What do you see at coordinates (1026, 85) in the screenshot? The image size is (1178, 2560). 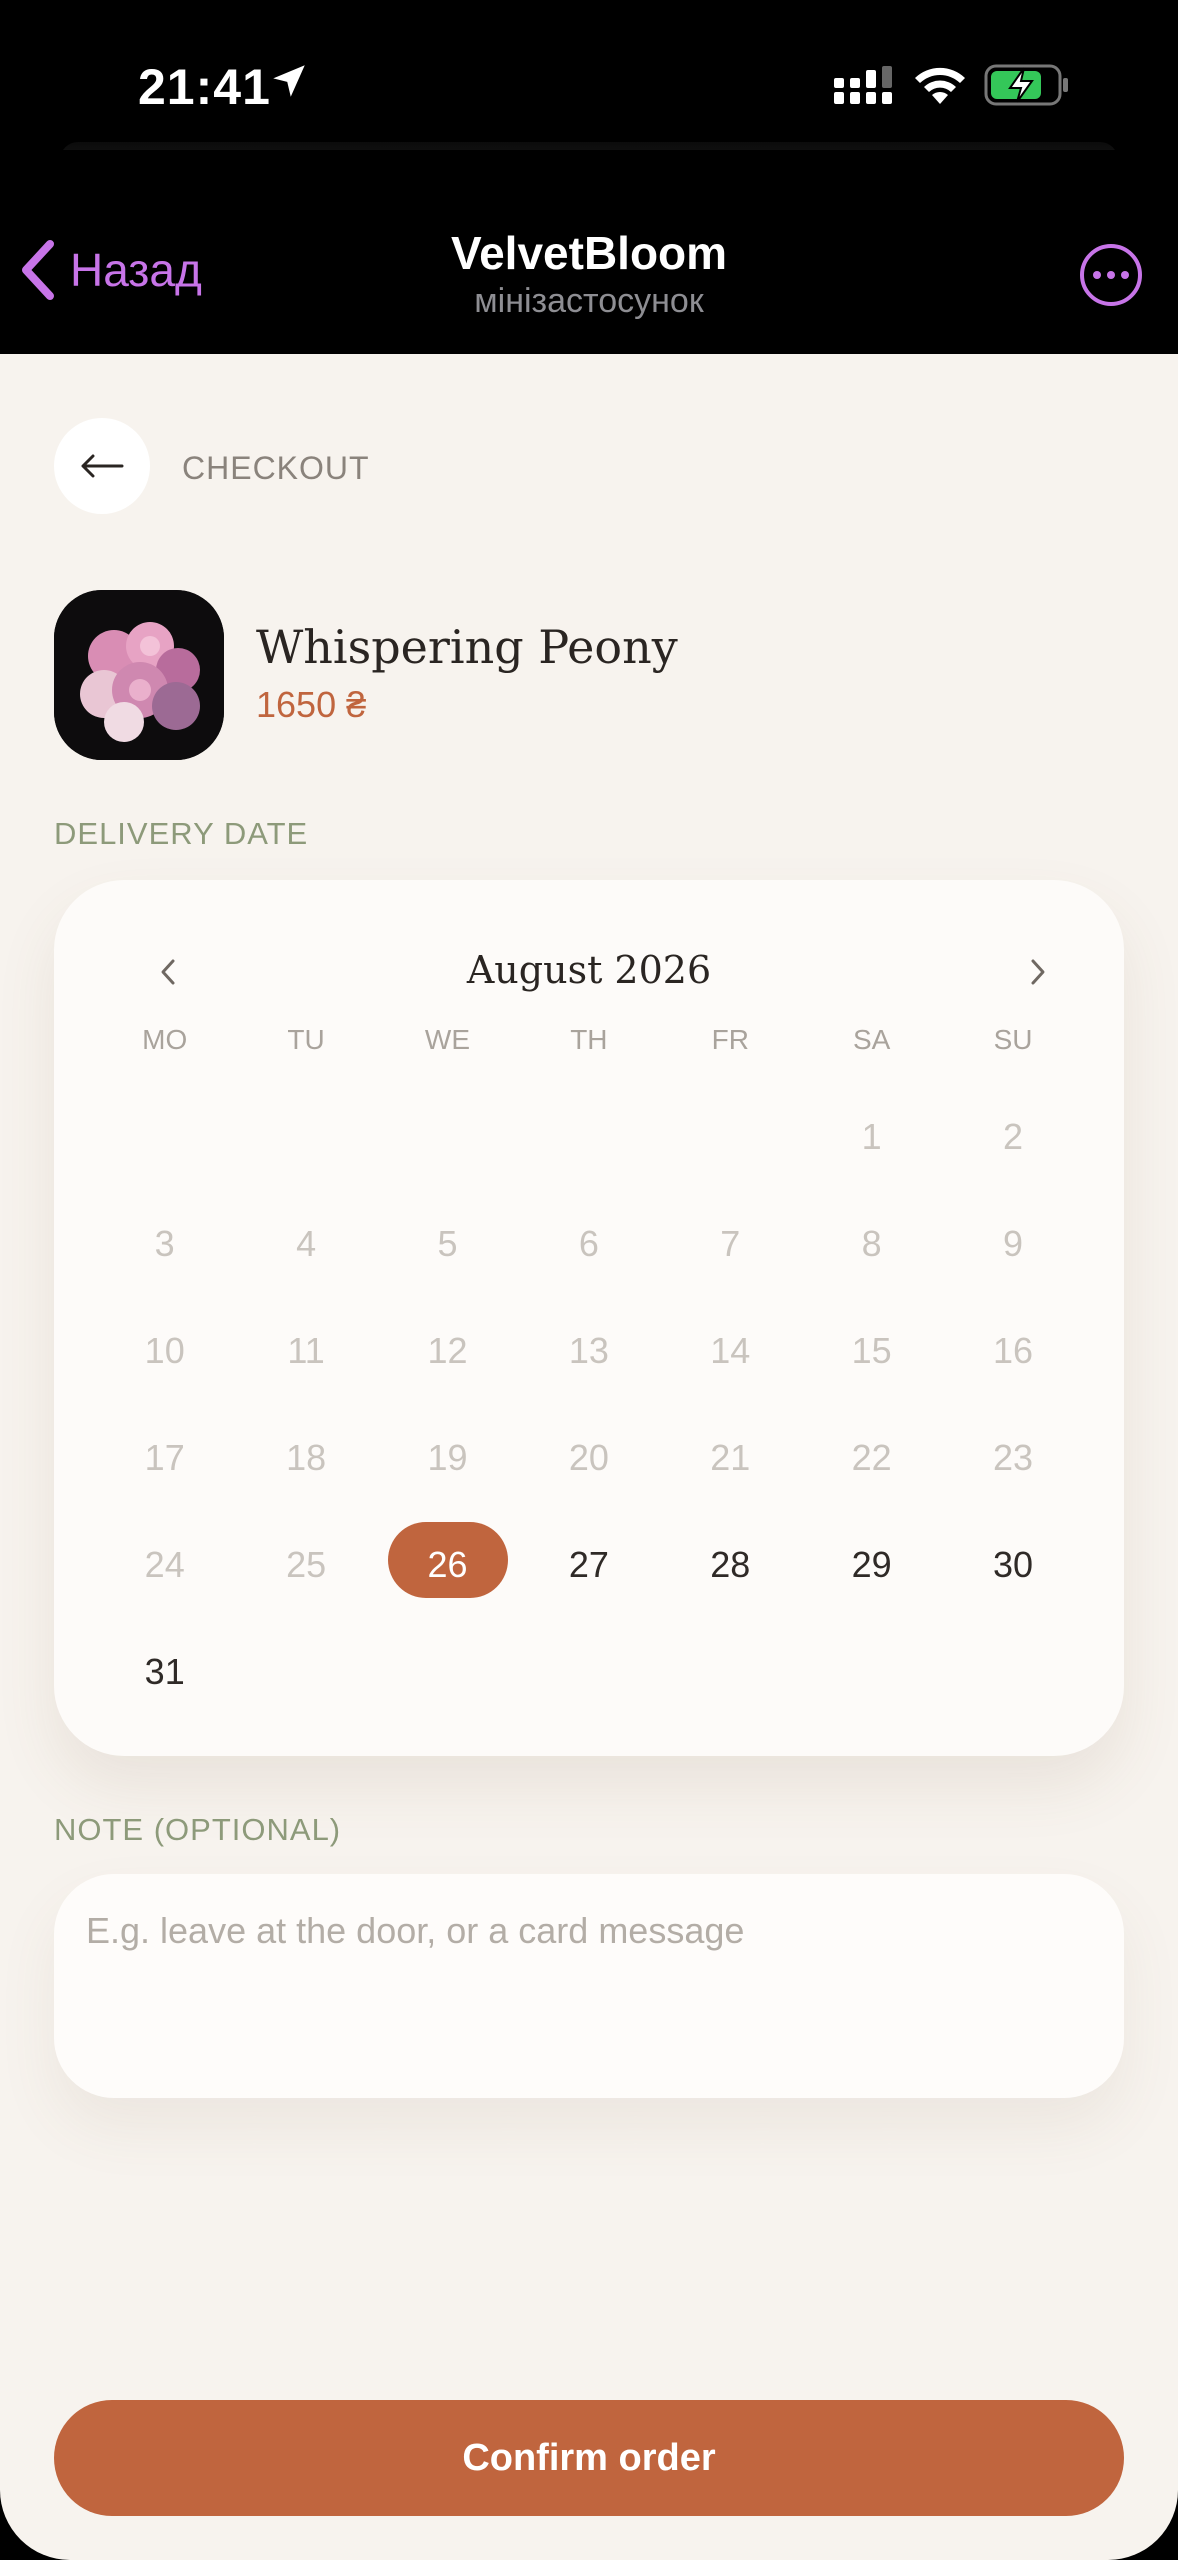 I see `battery-charging-icon` at bounding box center [1026, 85].